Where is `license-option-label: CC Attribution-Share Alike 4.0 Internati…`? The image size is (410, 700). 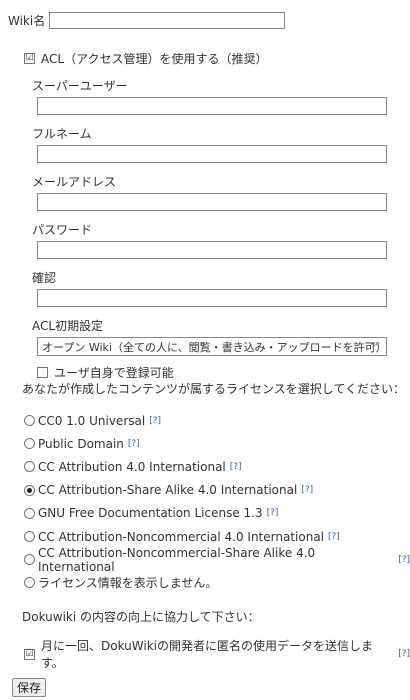
license-option-label: CC Attribution-Share Alike 4.0 Internati… is located at coordinates (168, 490).